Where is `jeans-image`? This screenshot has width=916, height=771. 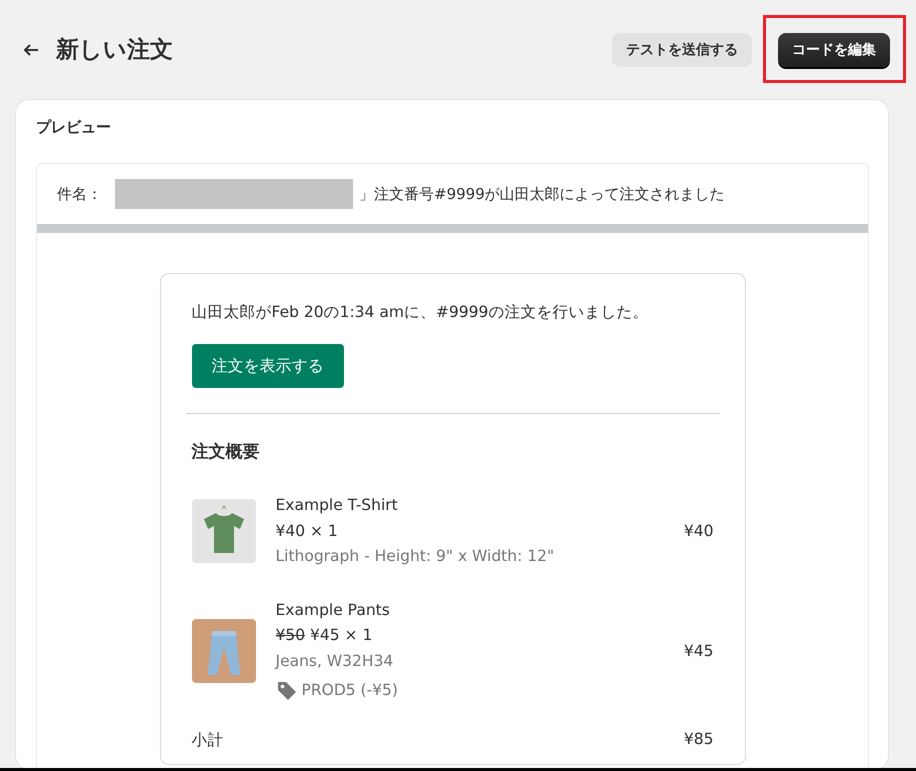
jeans-image is located at coordinates (224, 650).